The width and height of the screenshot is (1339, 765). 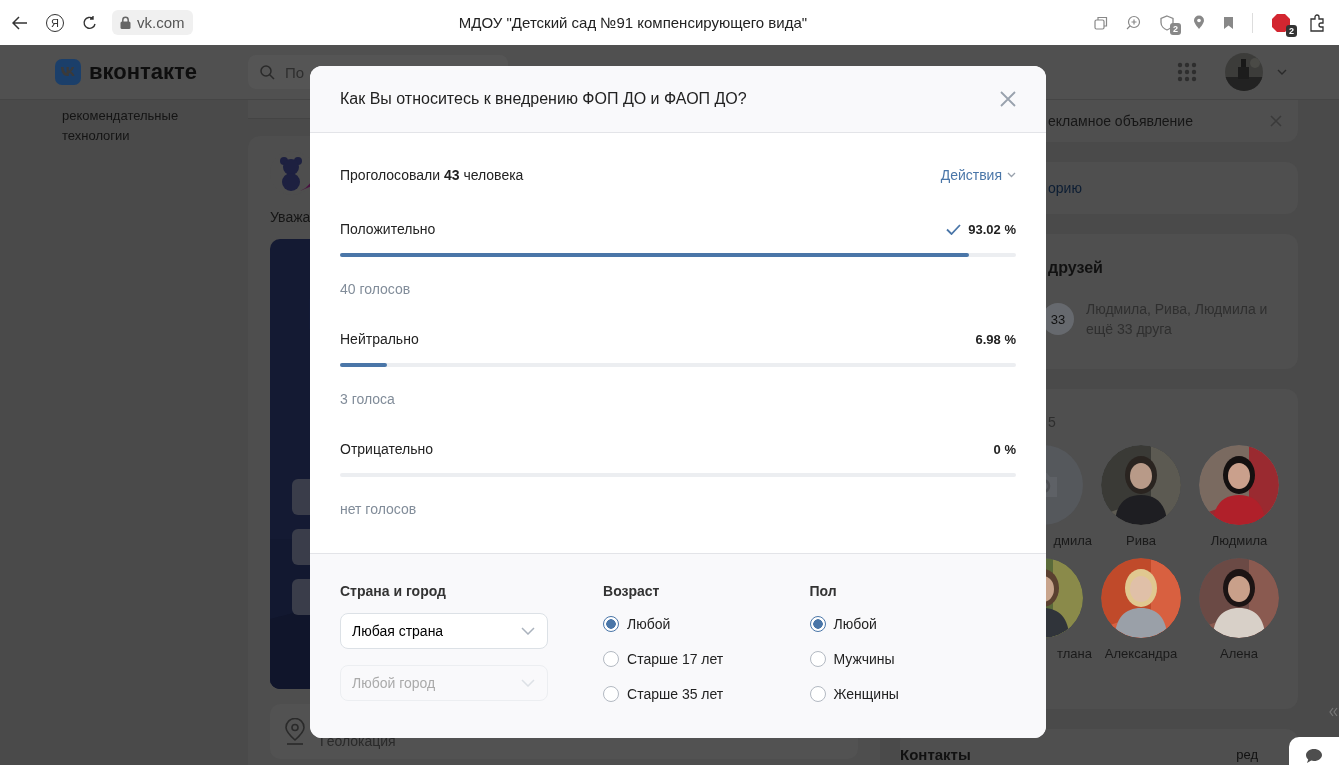 I want to click on page-title: МДОУ "Детский сад №91 компенсирующего вида", so click(x=633, y=22).